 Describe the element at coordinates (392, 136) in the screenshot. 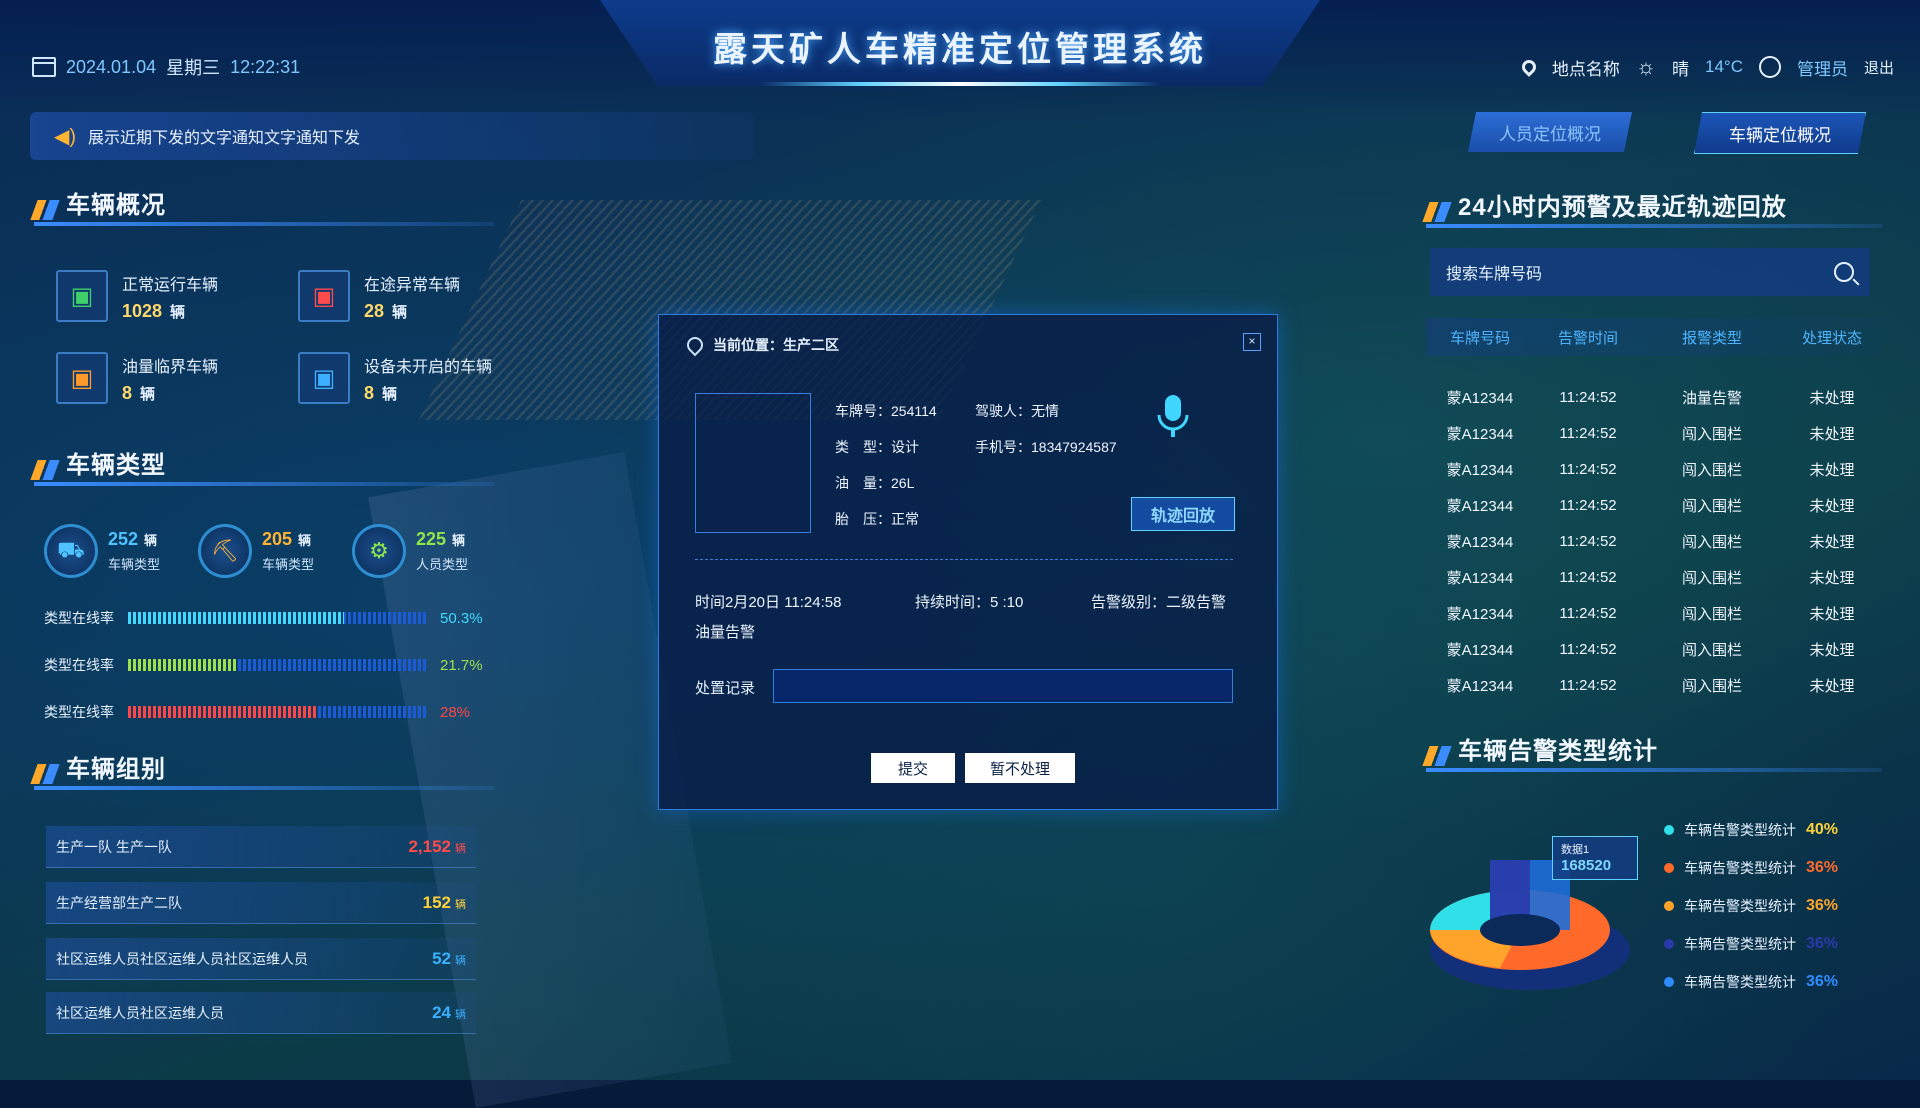

I see `notice-bar: ◀) 展示近期下发的文字通知文字通知下发` at that location.